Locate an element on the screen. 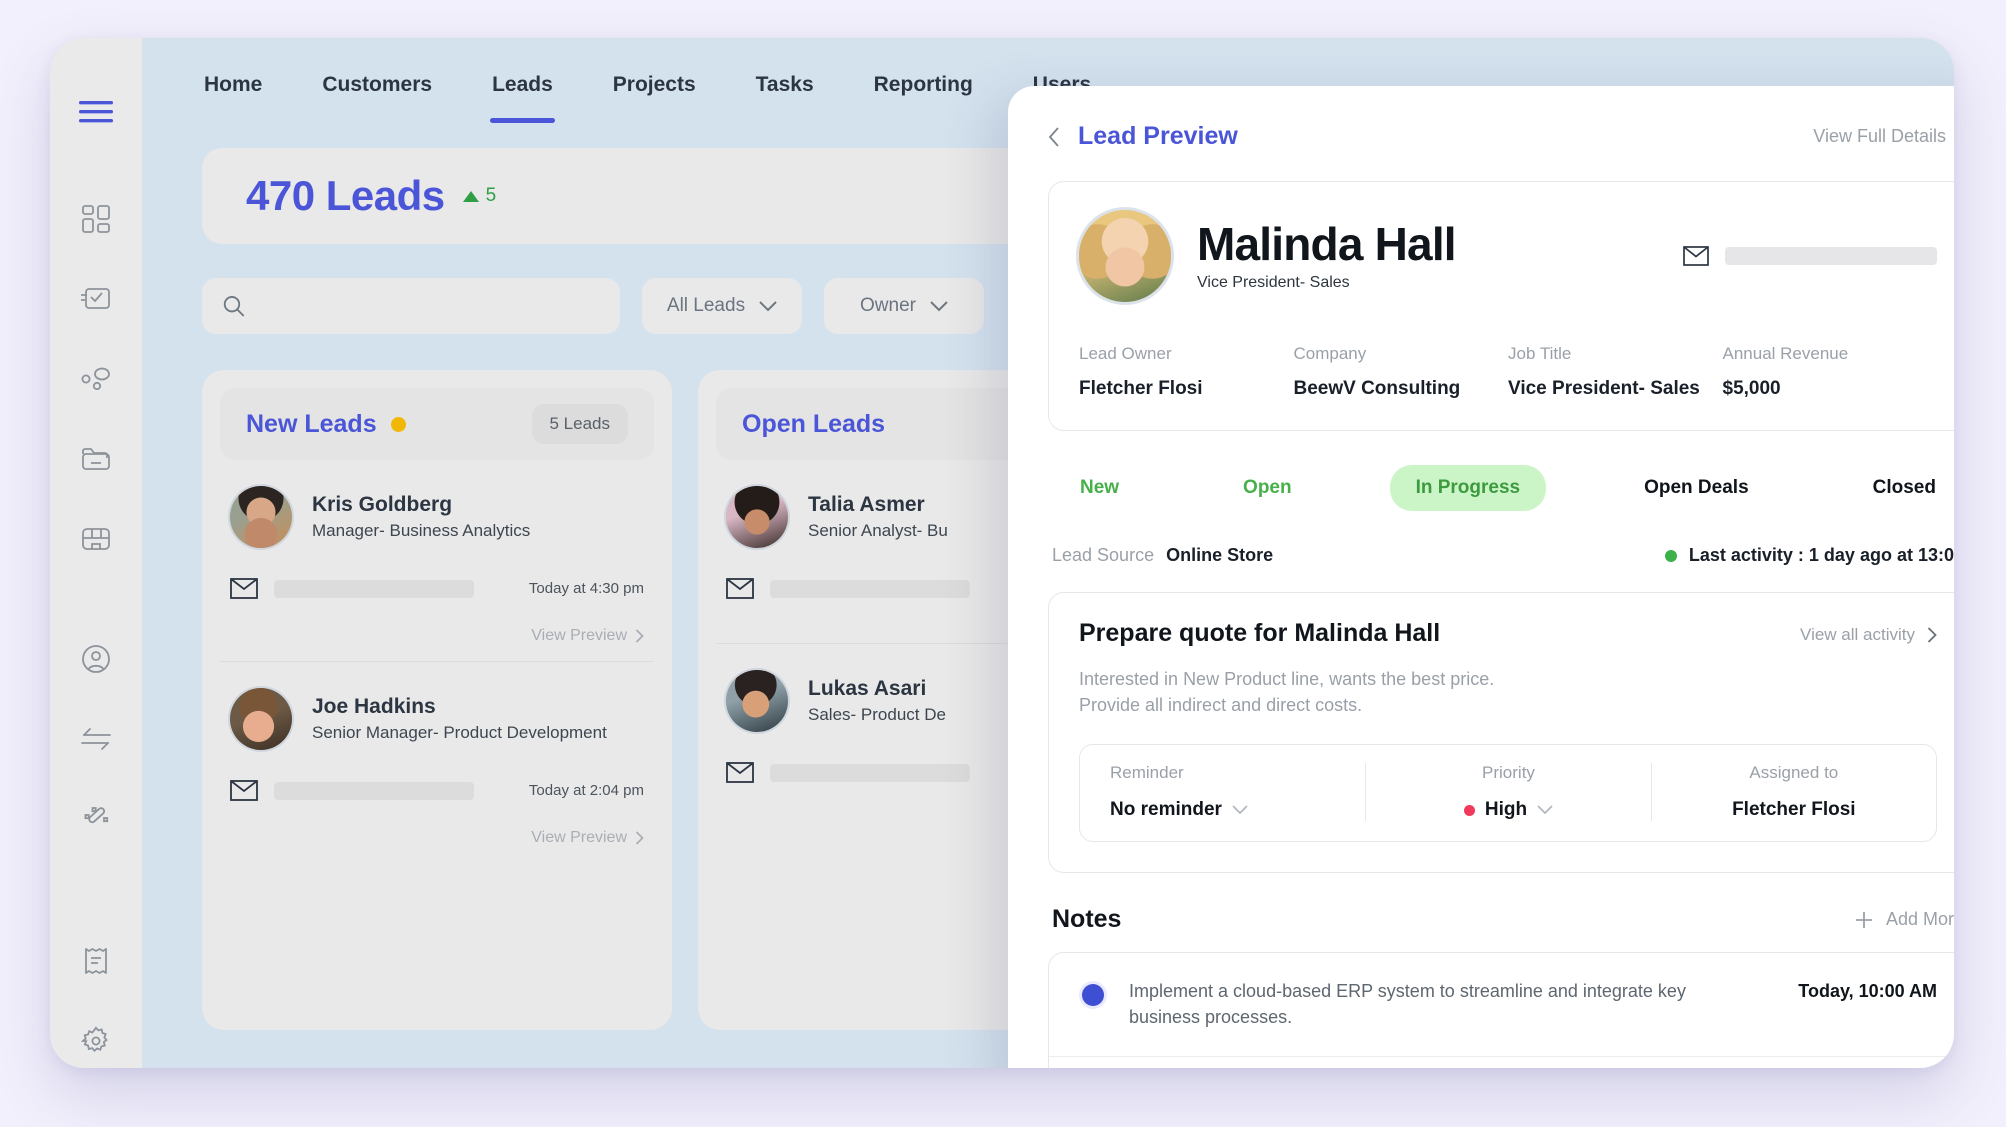  drawer-header: Lead Preview View Full Details is located at coordinates (1501, 136).